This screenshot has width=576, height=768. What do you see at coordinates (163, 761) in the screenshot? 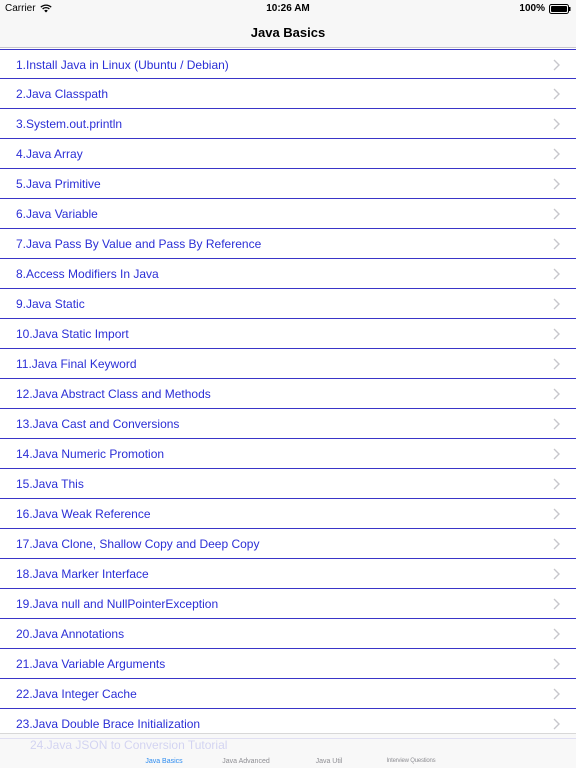
I see `tab-java-basics: Java Basics` at bounding box center [163, 761].